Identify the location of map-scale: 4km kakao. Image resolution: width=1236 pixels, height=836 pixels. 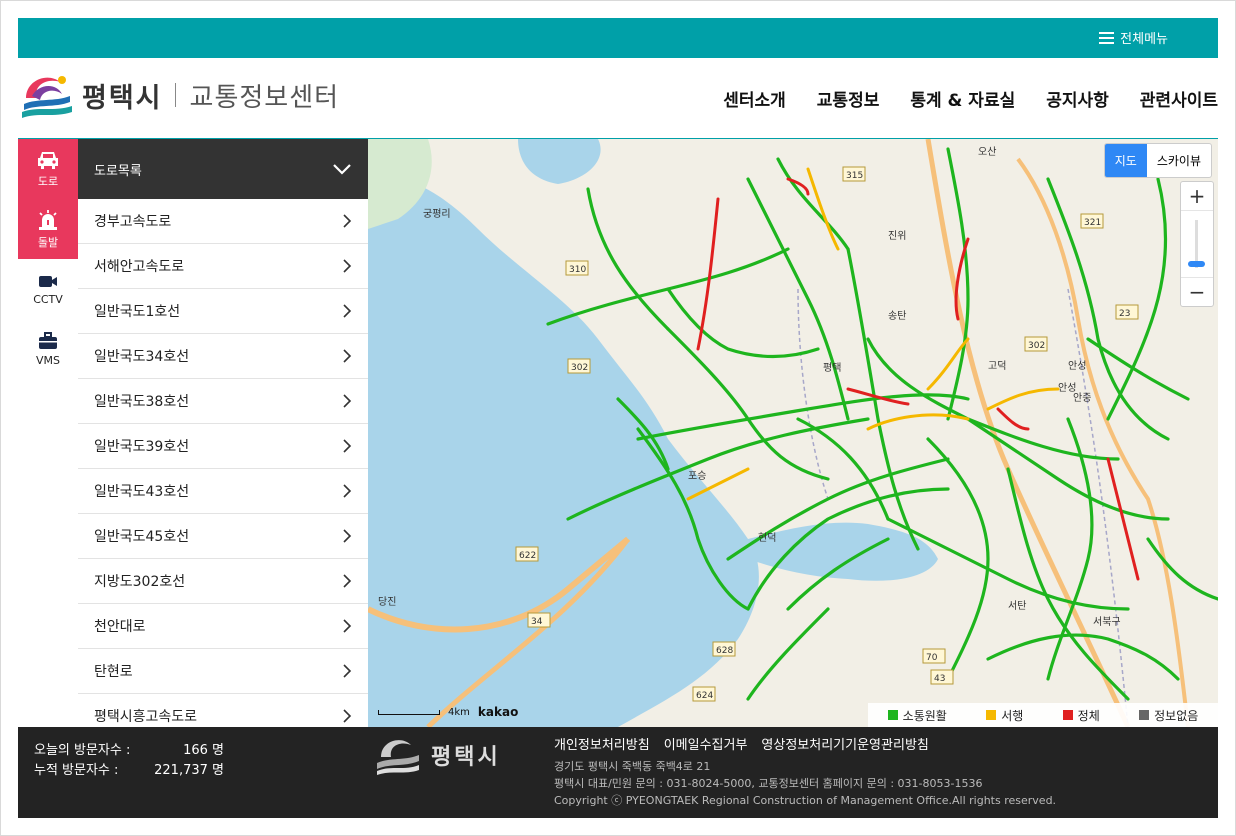
(448, 712).